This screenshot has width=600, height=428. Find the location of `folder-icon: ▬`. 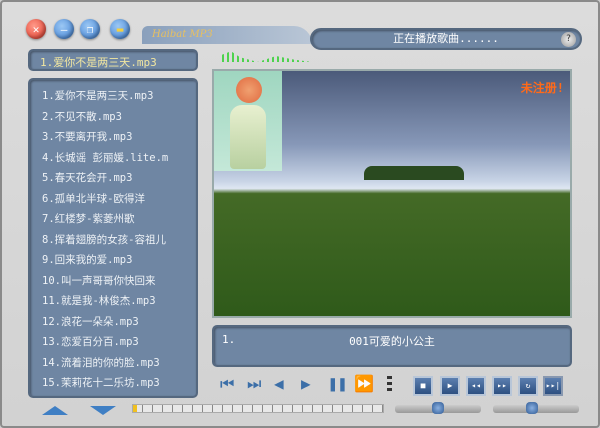

folder-icon: ▬ is located at coordinates (120, 29).